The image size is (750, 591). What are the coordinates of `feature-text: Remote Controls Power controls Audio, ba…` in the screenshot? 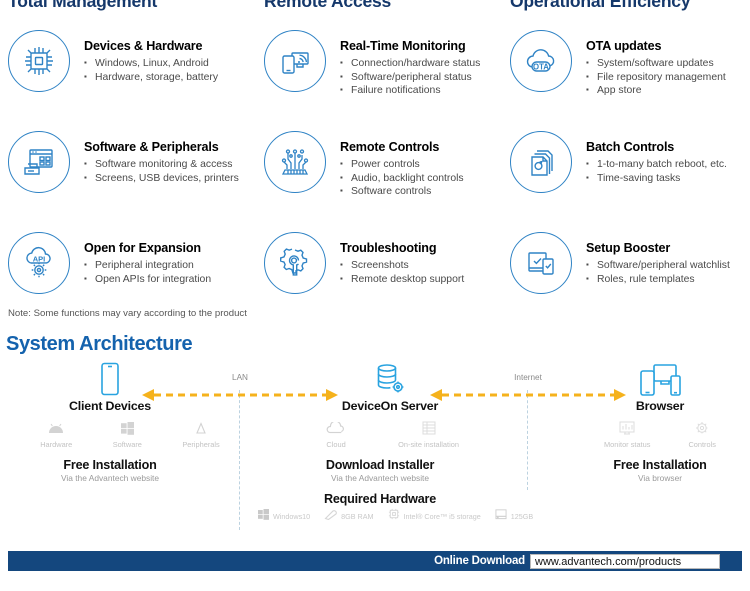 It's located at (395, 163).